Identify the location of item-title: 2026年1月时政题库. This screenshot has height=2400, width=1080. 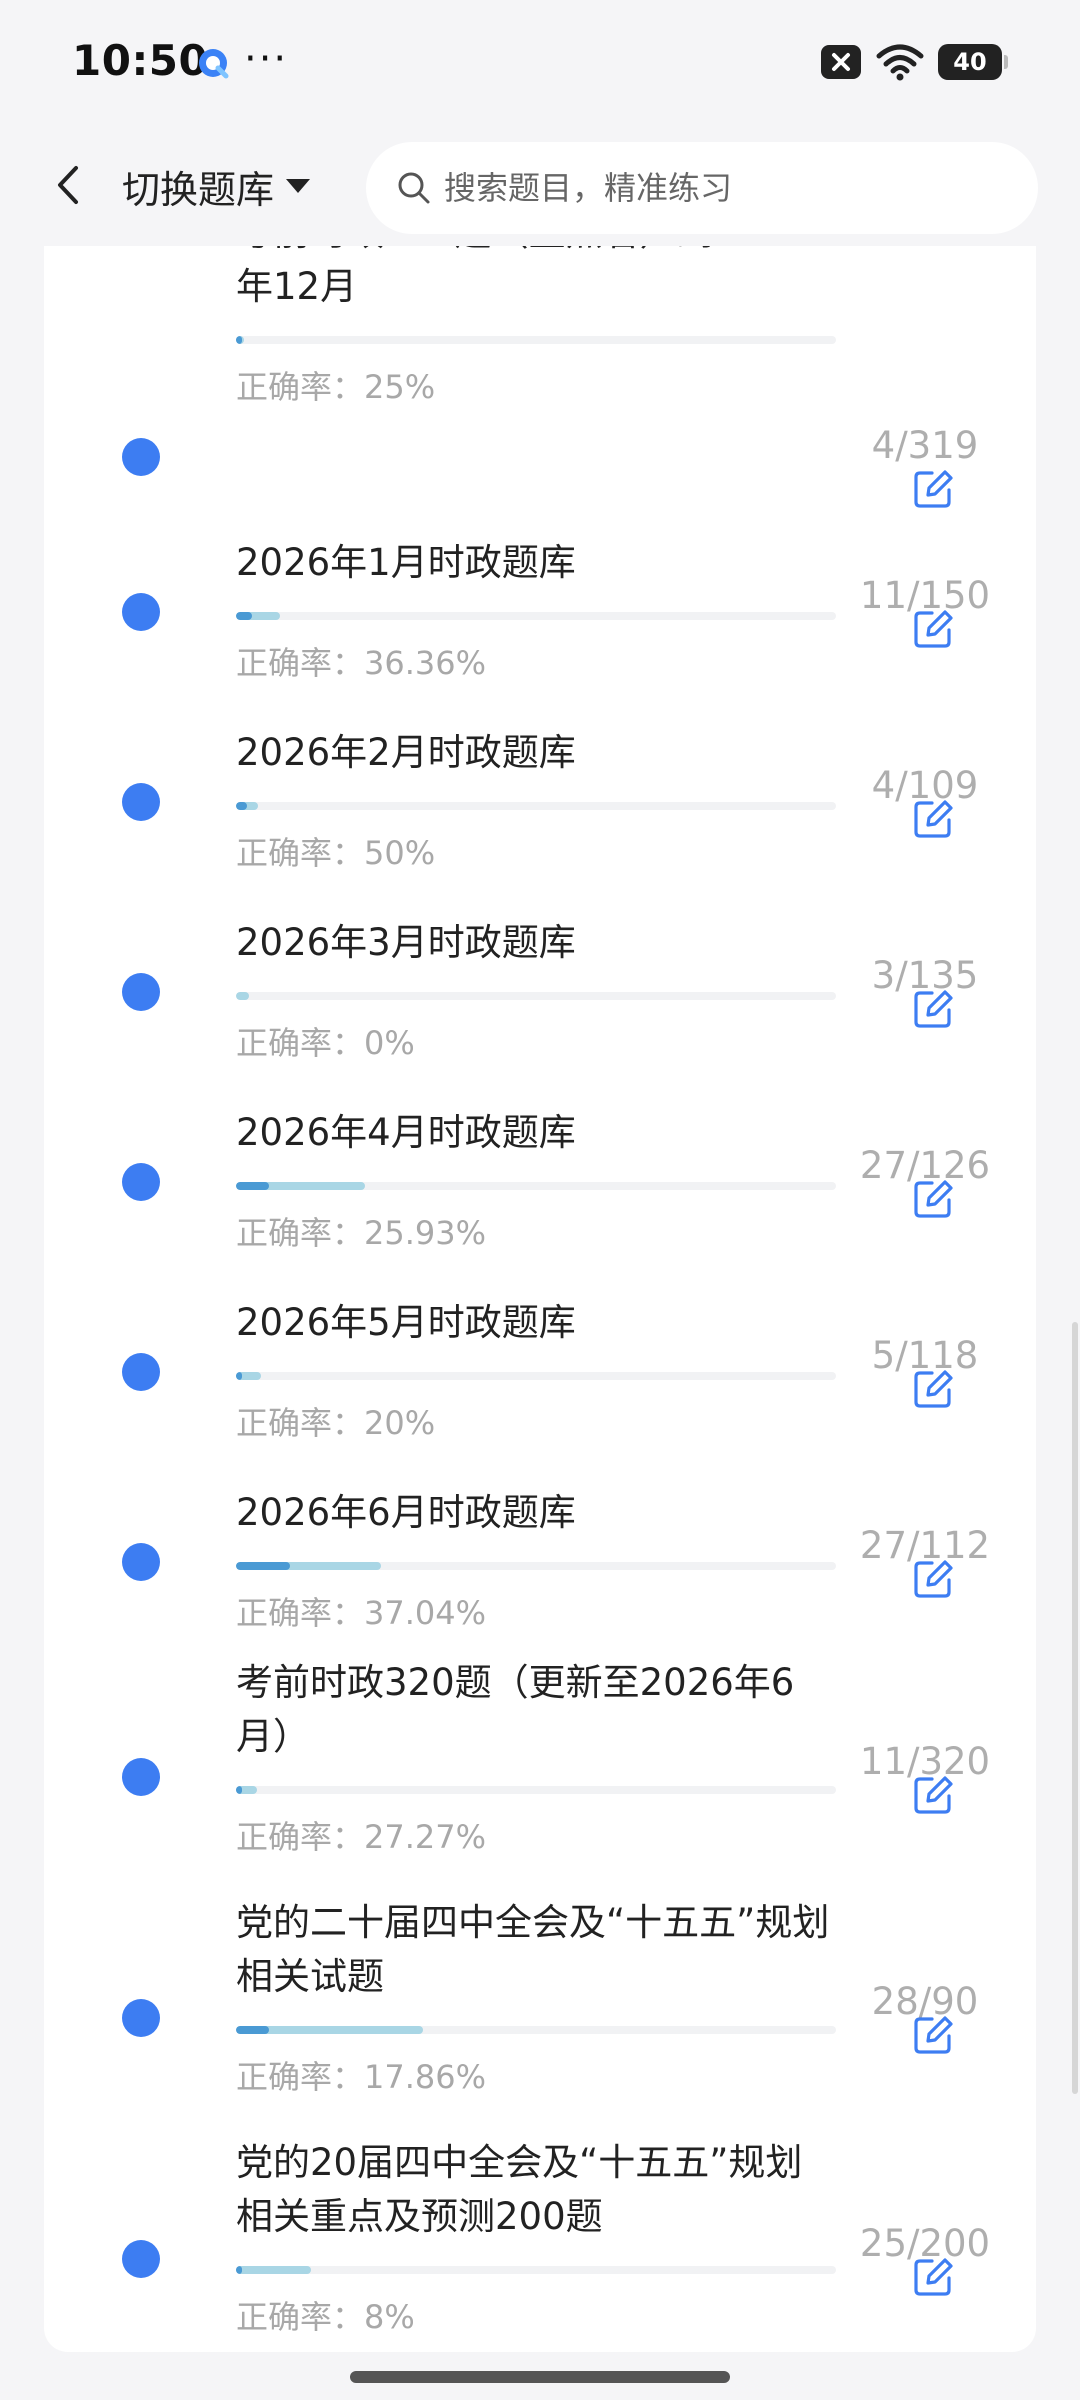
(536, 563).